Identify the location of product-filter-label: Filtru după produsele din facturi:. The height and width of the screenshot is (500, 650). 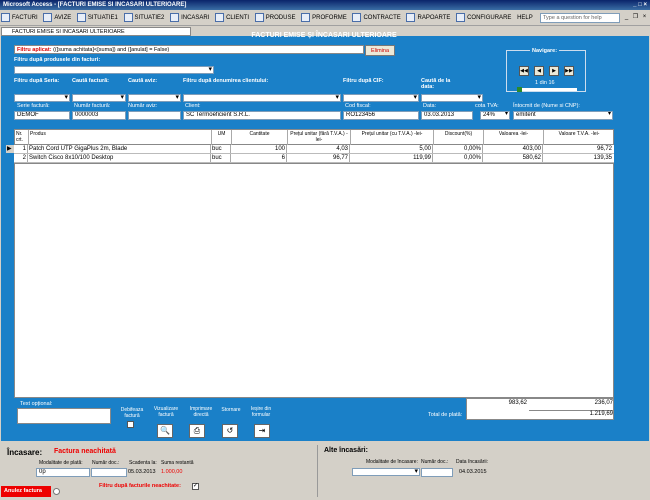
(57, 60).